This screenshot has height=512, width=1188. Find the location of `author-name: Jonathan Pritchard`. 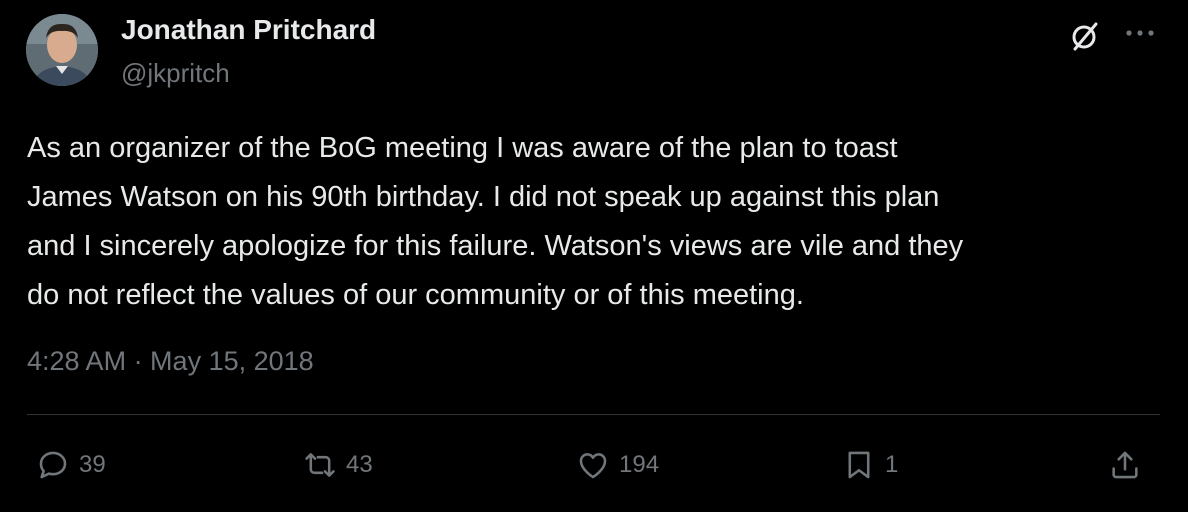

author-name: Jonathan Pritchard is located at coordinates (248, 30).